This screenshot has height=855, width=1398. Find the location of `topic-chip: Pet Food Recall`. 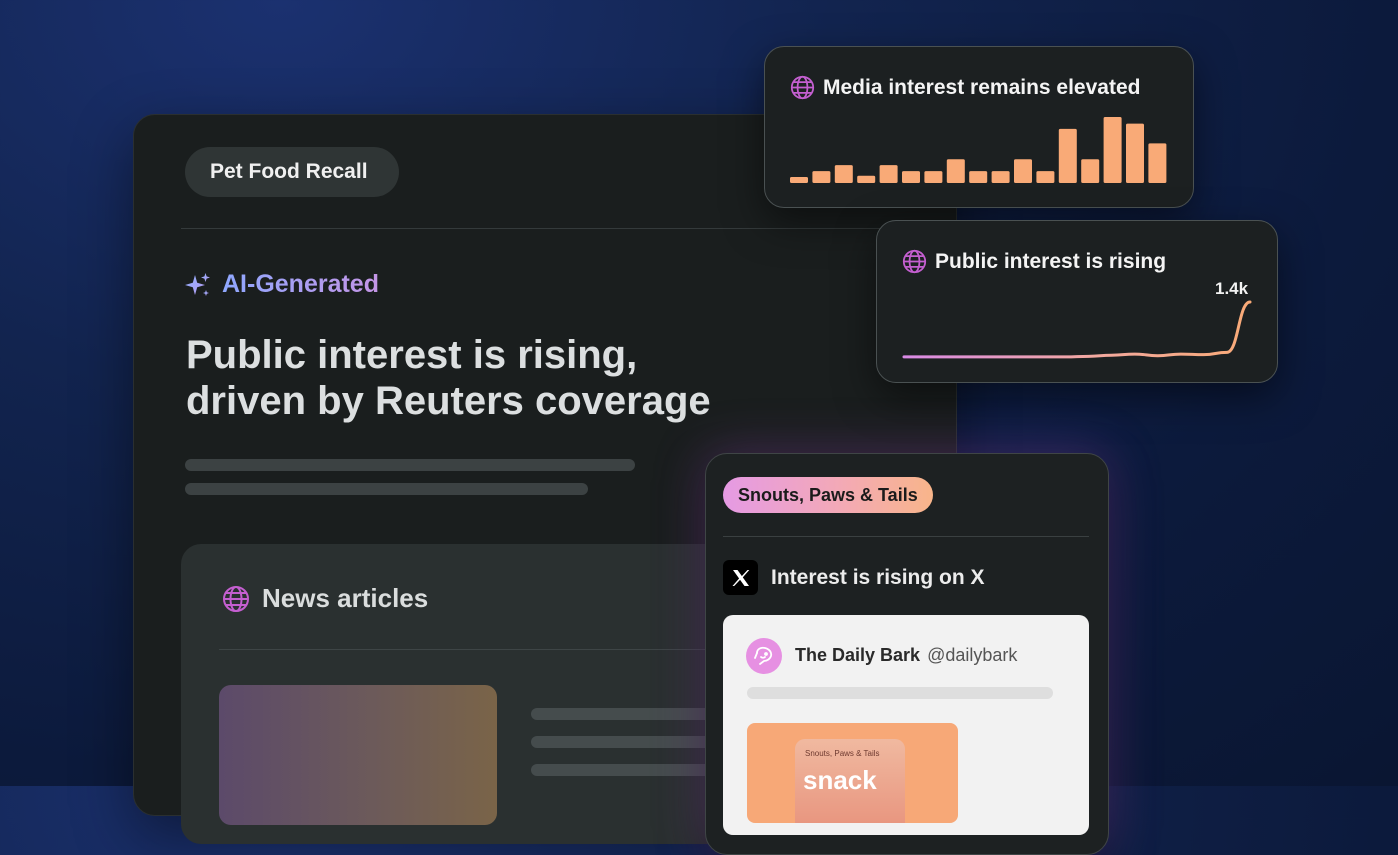

topic-chip: Pet Food Recall is located at coordinates (292, 172).